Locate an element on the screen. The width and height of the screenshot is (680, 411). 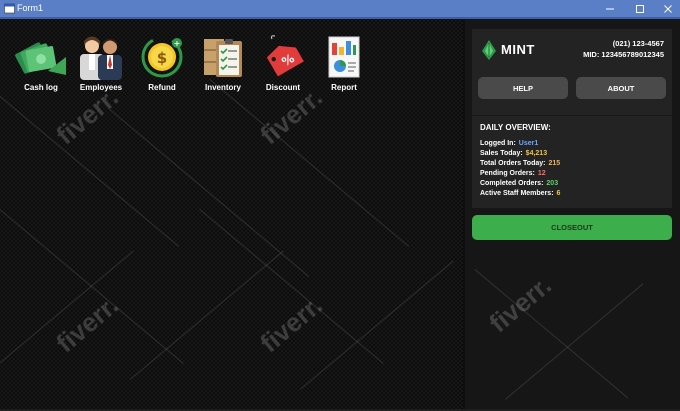
inventory-clipboard-icon is located at coordinates (223, 58).